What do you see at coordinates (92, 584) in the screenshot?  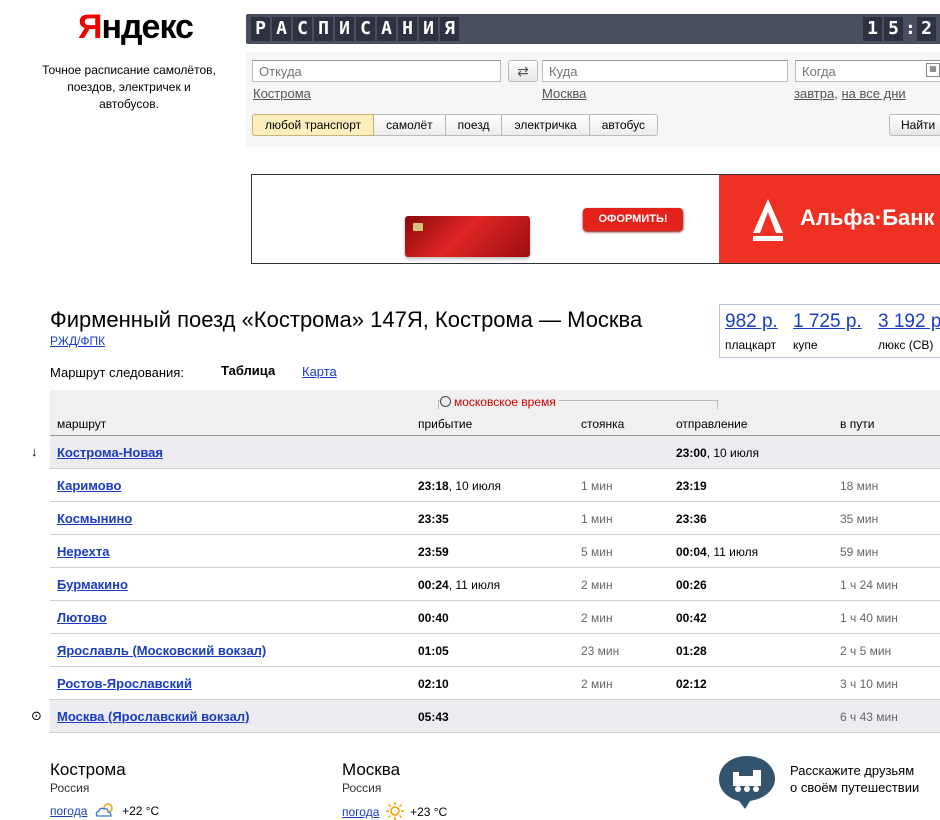 I see `station-link: Бурмакино` at bounding box center [92, 584].